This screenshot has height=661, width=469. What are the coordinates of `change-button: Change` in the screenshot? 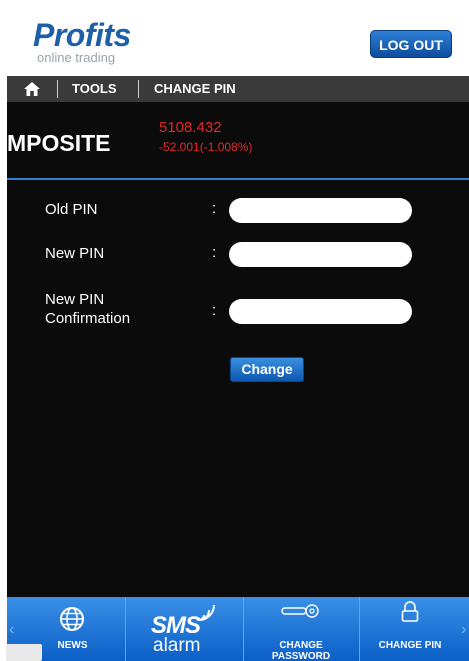 It's located at (267, 369).